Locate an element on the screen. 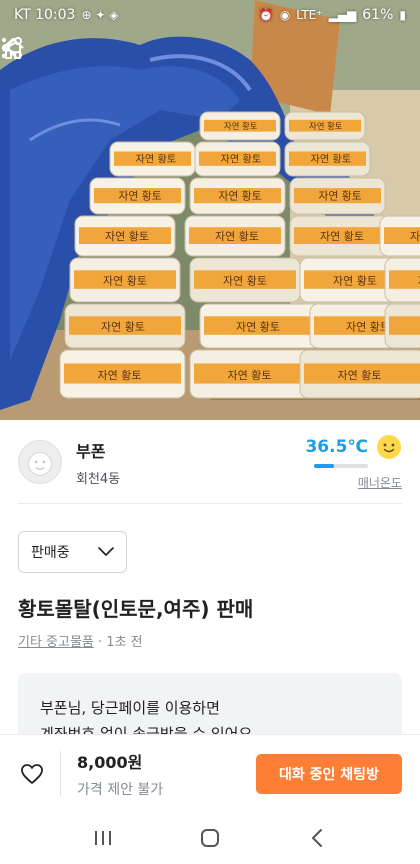 The width and height of the screenshot is (420, 864). chat-room-button: 대화 중인 채팅방 is located at coordinates (329, 773).